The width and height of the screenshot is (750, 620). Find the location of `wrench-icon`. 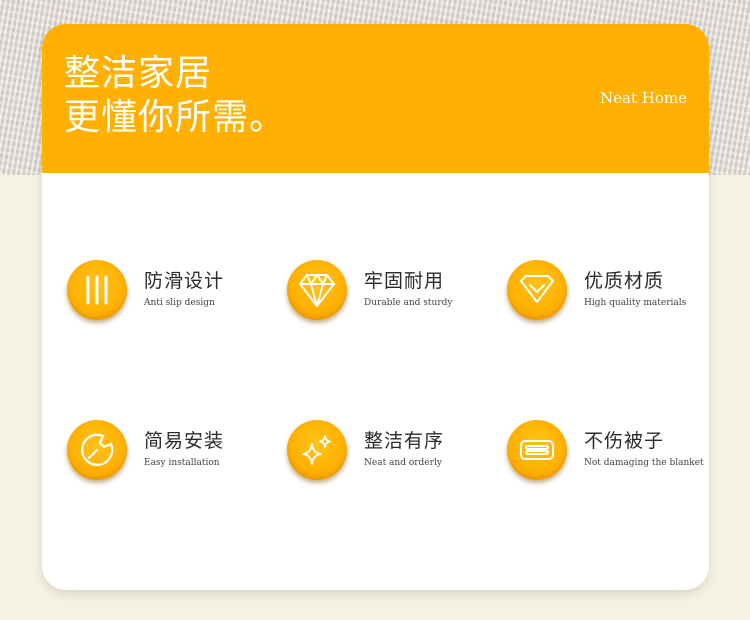

wrench-icon is located at coordinates (97, 450).